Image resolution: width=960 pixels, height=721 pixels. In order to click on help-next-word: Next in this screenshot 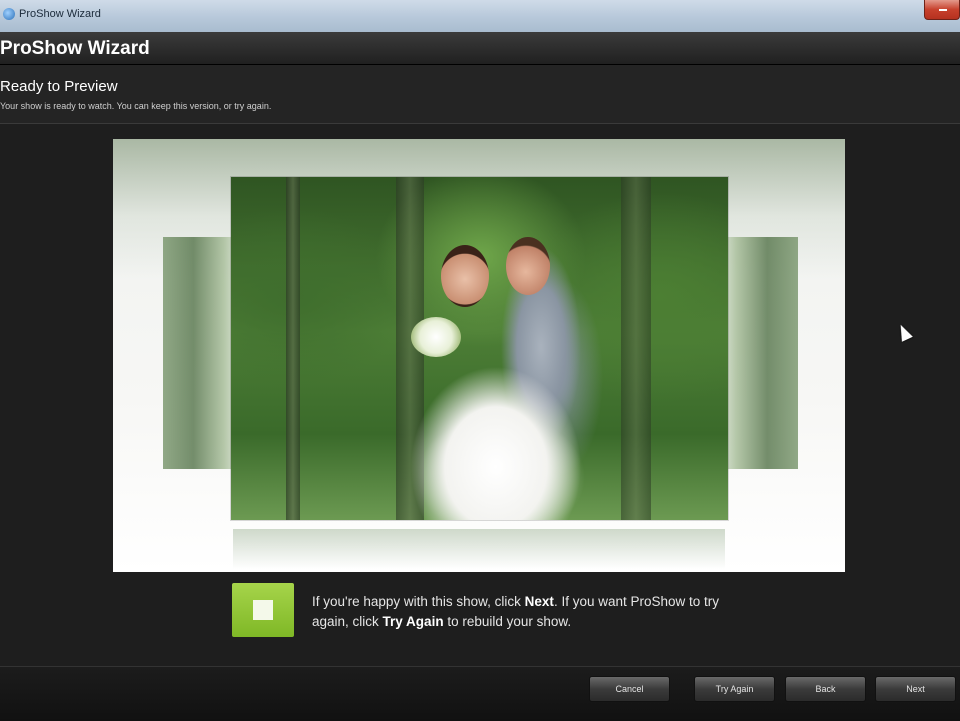, I will do `click(539, 601)`.